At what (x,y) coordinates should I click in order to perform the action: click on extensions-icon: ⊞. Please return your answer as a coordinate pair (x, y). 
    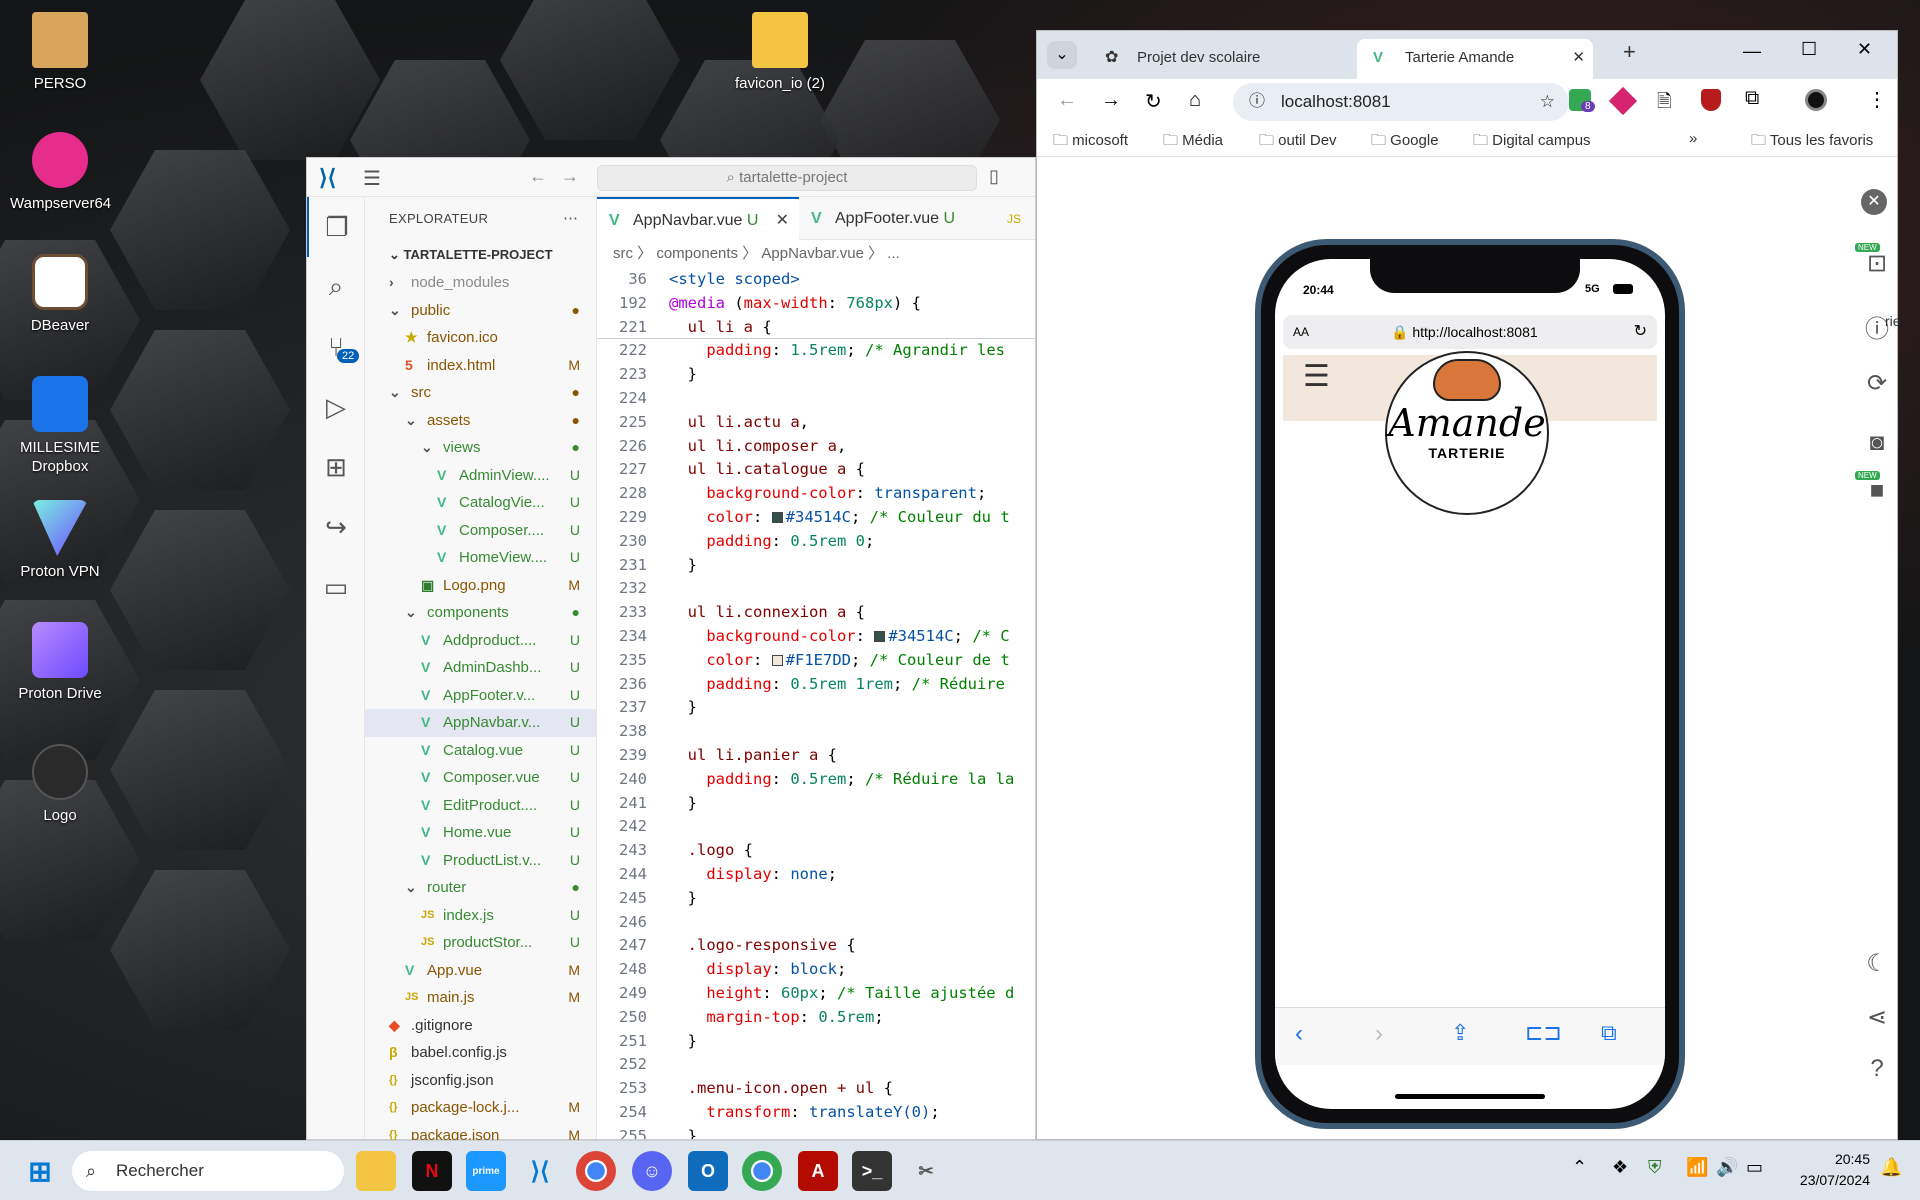
    Looking at the image, I should click on (336, 467).